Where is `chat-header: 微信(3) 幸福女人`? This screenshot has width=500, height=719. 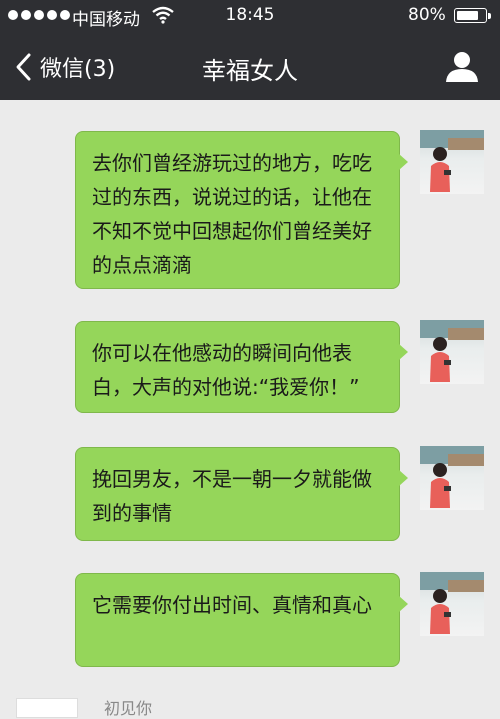 chat-header: 微信(3) 幸福女人 is located at coordinates (250, 67).